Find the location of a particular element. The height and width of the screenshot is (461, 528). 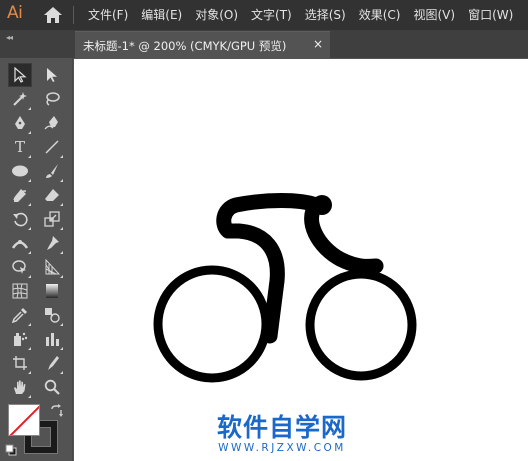

menu-select: 选择(S) is located at coordinates (325, 15).